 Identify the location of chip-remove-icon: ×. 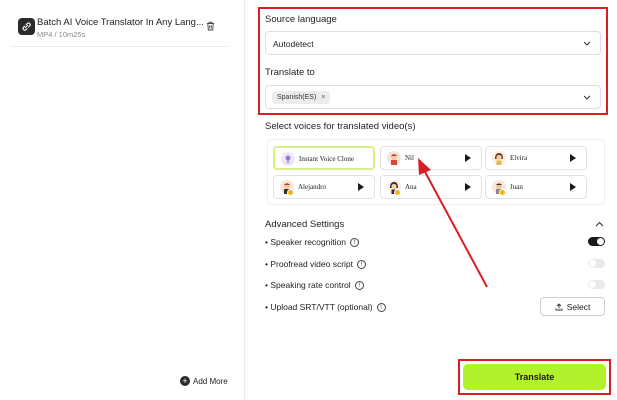
(323, 97).